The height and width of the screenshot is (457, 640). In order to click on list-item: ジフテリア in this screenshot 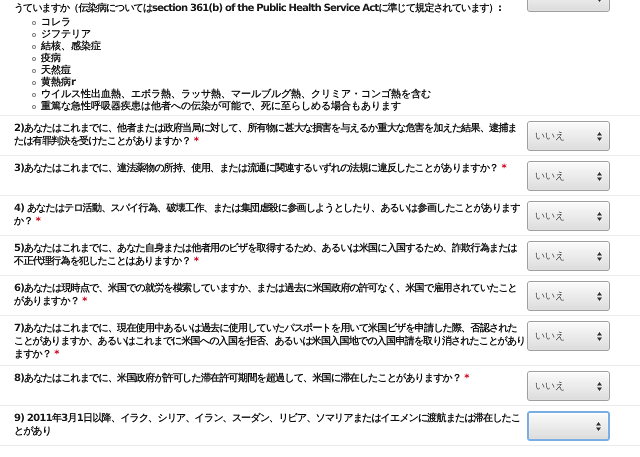, I will do `click(66, 34)`.